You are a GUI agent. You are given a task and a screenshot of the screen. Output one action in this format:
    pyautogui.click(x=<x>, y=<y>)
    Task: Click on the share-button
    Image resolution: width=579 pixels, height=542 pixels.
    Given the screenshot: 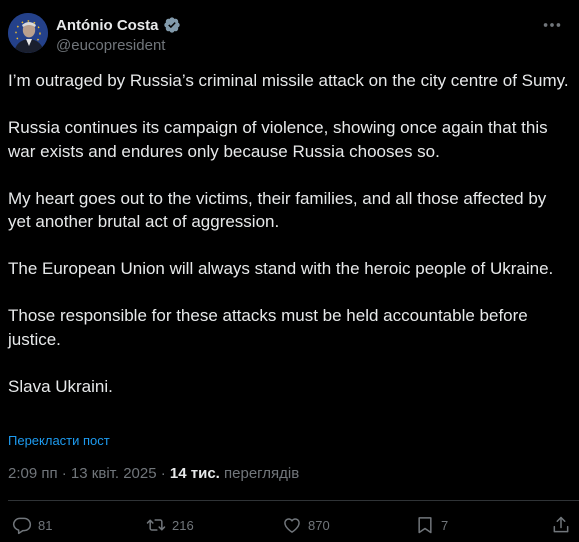 What is the action you would take?
    pyautogui.click(x=561, y=525)
    